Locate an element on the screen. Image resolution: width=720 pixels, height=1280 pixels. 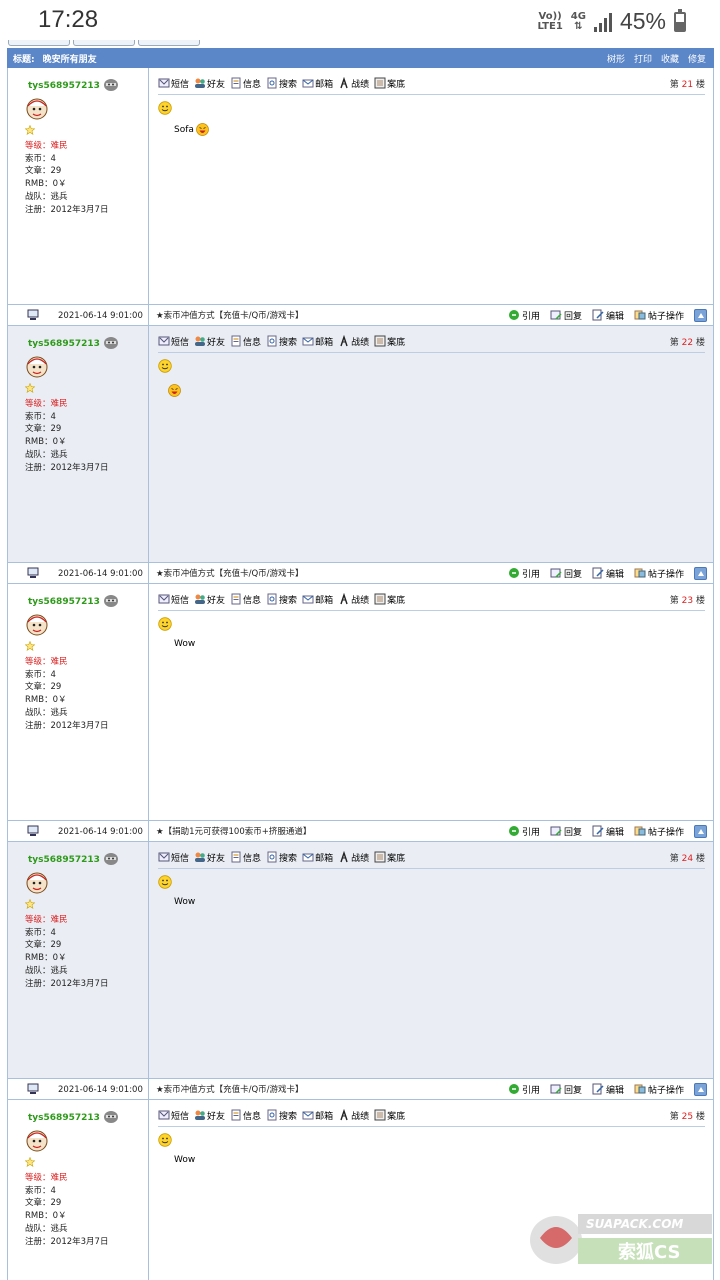
toolbar-label: 邮箱 is located at coordinates (324, 600).